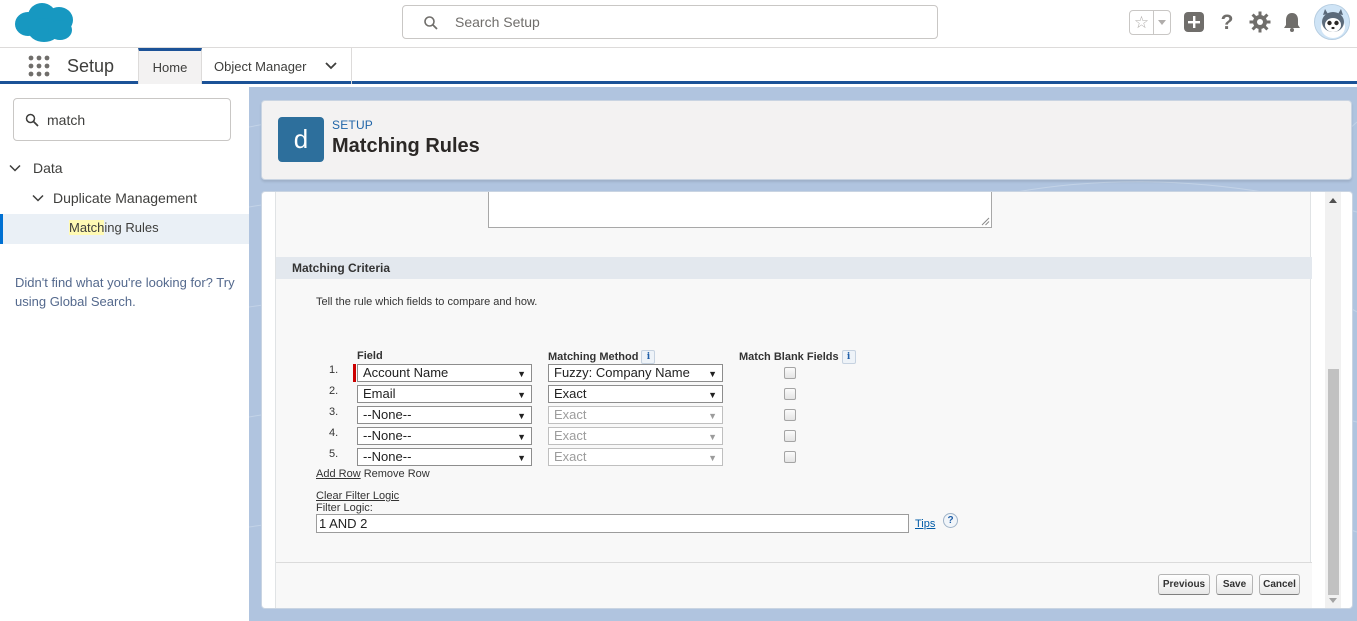  Describe the element at coordinates (125, 198) in the screenshot. I see `tree-item-label: Duplicate Management` at that location.